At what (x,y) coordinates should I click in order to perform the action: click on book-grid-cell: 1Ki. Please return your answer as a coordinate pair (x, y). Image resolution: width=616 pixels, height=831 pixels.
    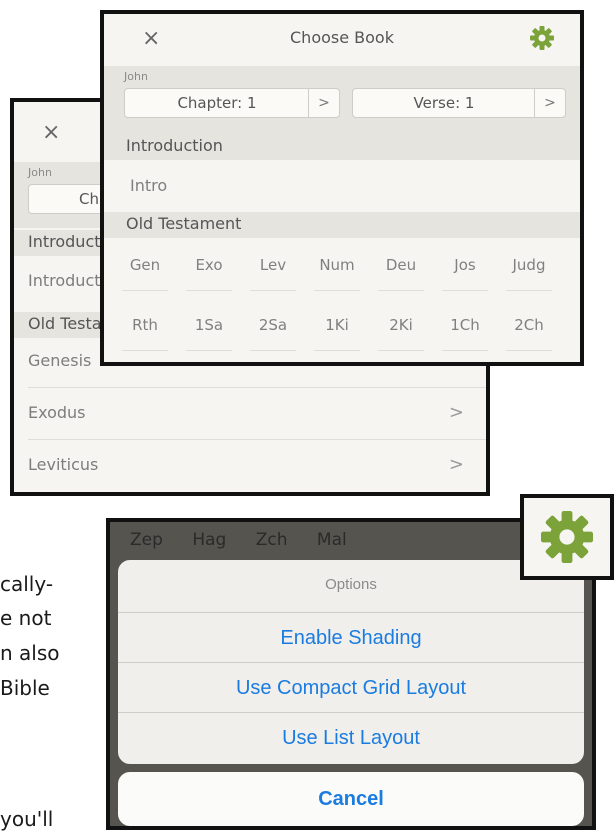
    Looking at the image, I should click on (337, 333).